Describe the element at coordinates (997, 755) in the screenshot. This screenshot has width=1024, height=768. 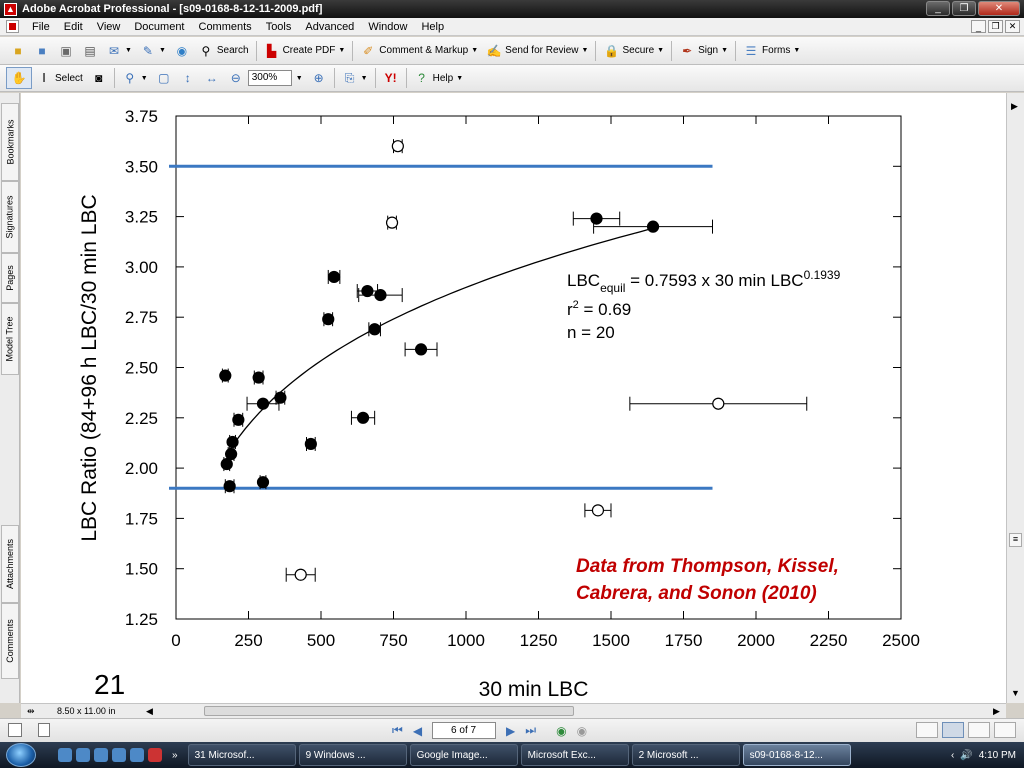
I see `clock: 4:10 PM` at that location.